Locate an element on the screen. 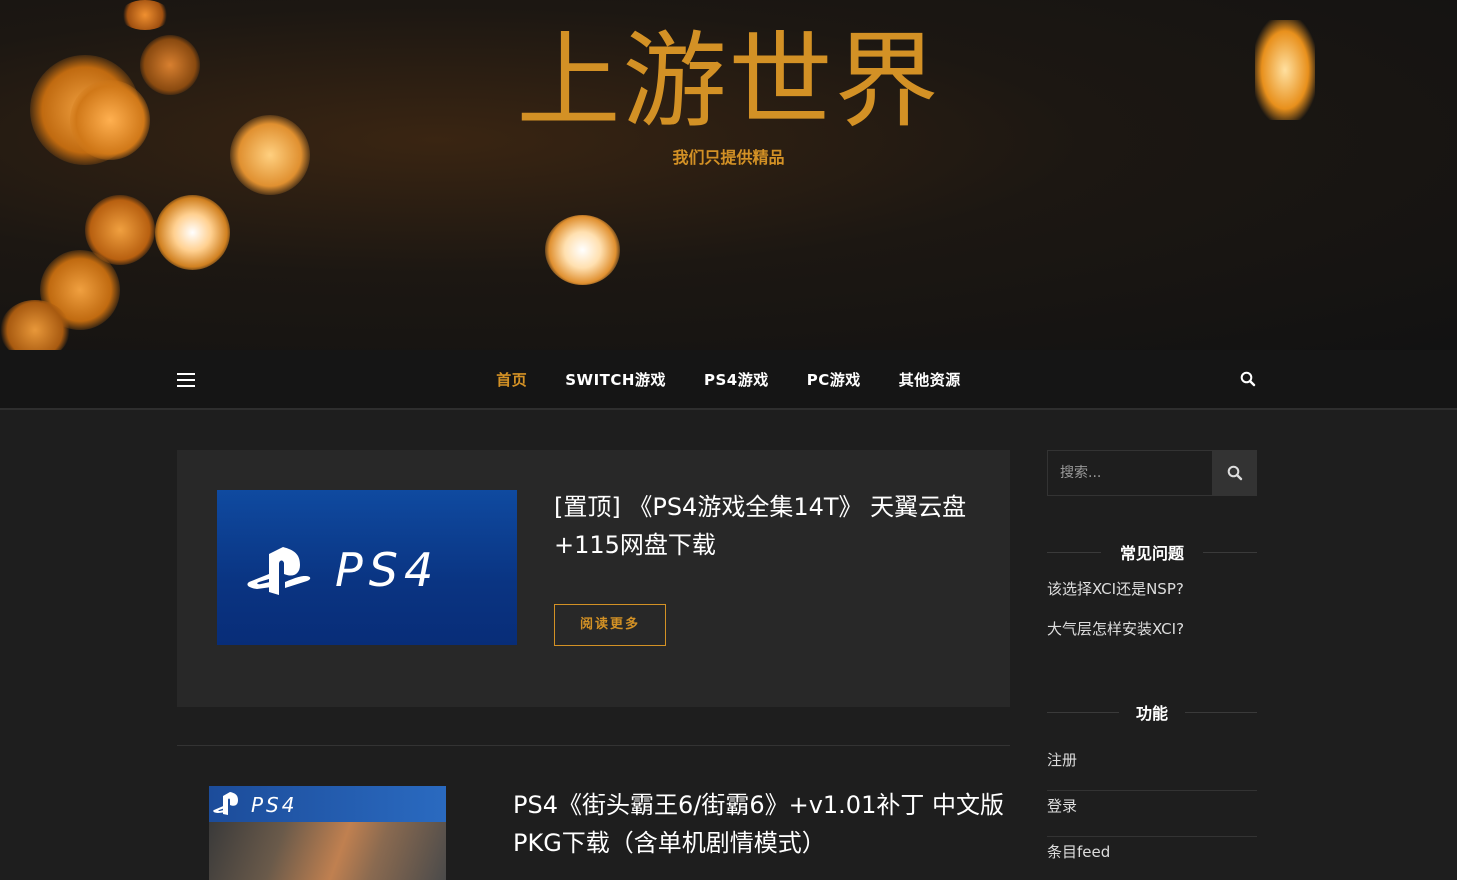  faq-link: 该选择XCI还是NSP? is located at coordinates (1115, 588).